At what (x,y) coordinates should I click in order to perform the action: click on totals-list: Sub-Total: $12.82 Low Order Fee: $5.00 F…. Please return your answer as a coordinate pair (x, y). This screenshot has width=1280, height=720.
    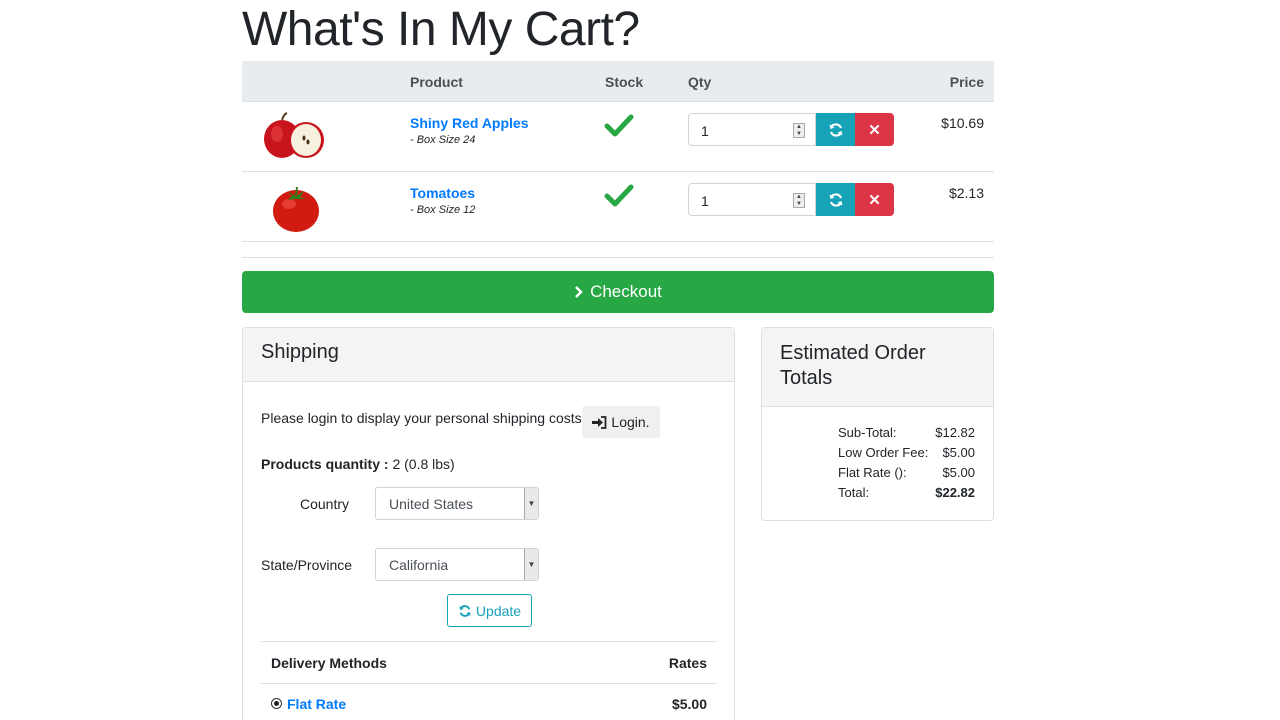
    Looking at the image, I should click on (877, 465).